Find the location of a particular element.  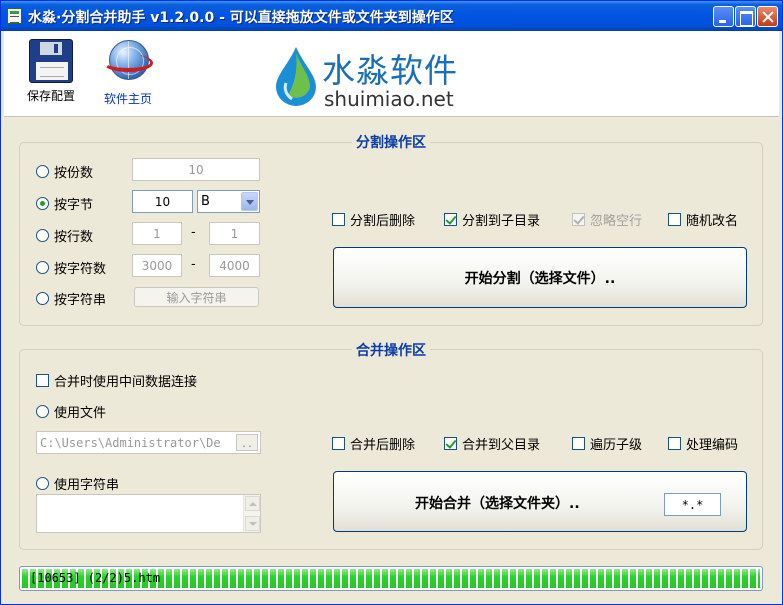

checkbox-split-to-subdir: 分割到子目录 is located at coordinates (492, 219).